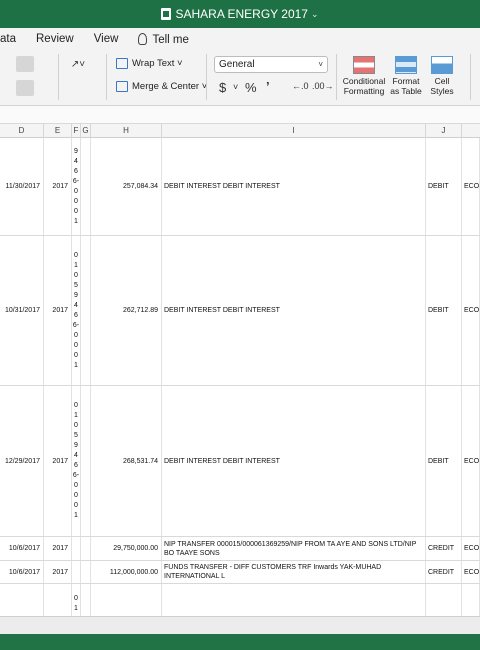 Image resolution: width=480 pixels, height=650 pixels. What do you see at coordinates (444, 131) in the screenshot?
I see `column-header-j: J` at bounding box center [444, 131].